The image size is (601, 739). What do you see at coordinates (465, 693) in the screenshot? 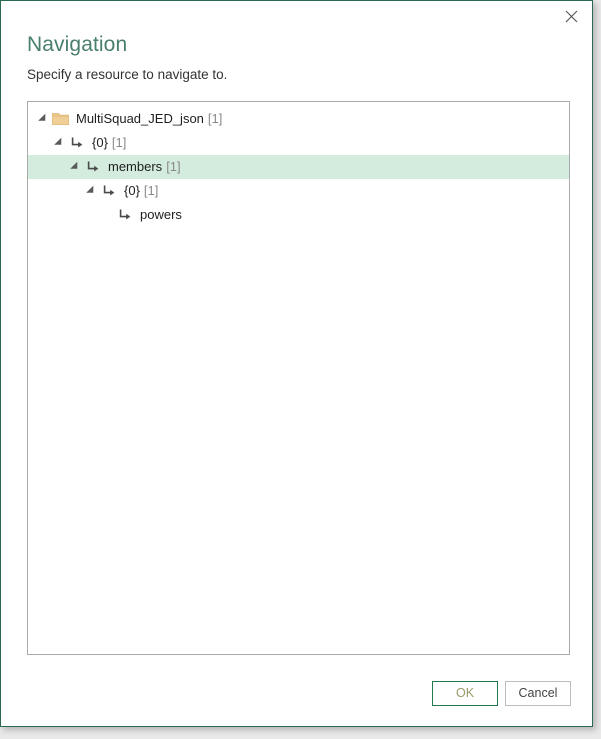
I see `ok-button: OK` at bounding box center [465, 693].